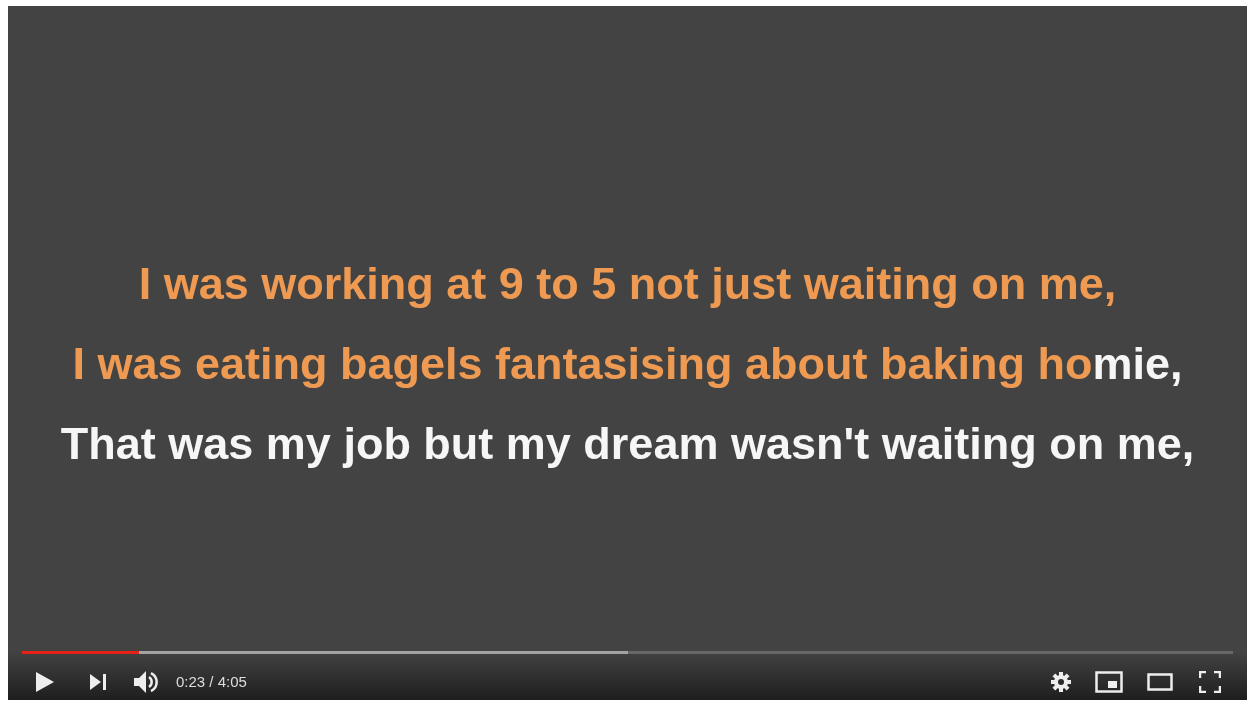 Image resolution: width=1247 pixels, height=701 pixels. I want to click on play-button, so click(45, 682).